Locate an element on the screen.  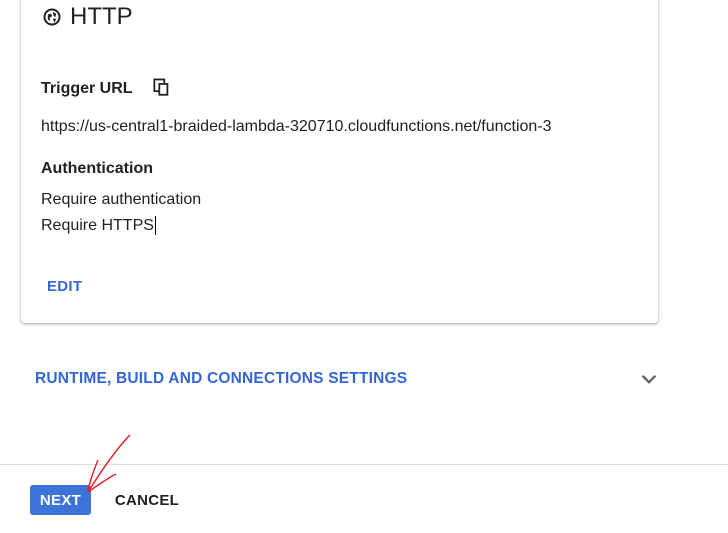
cancel-button: CANCEL is located at coordinates (147, 500).